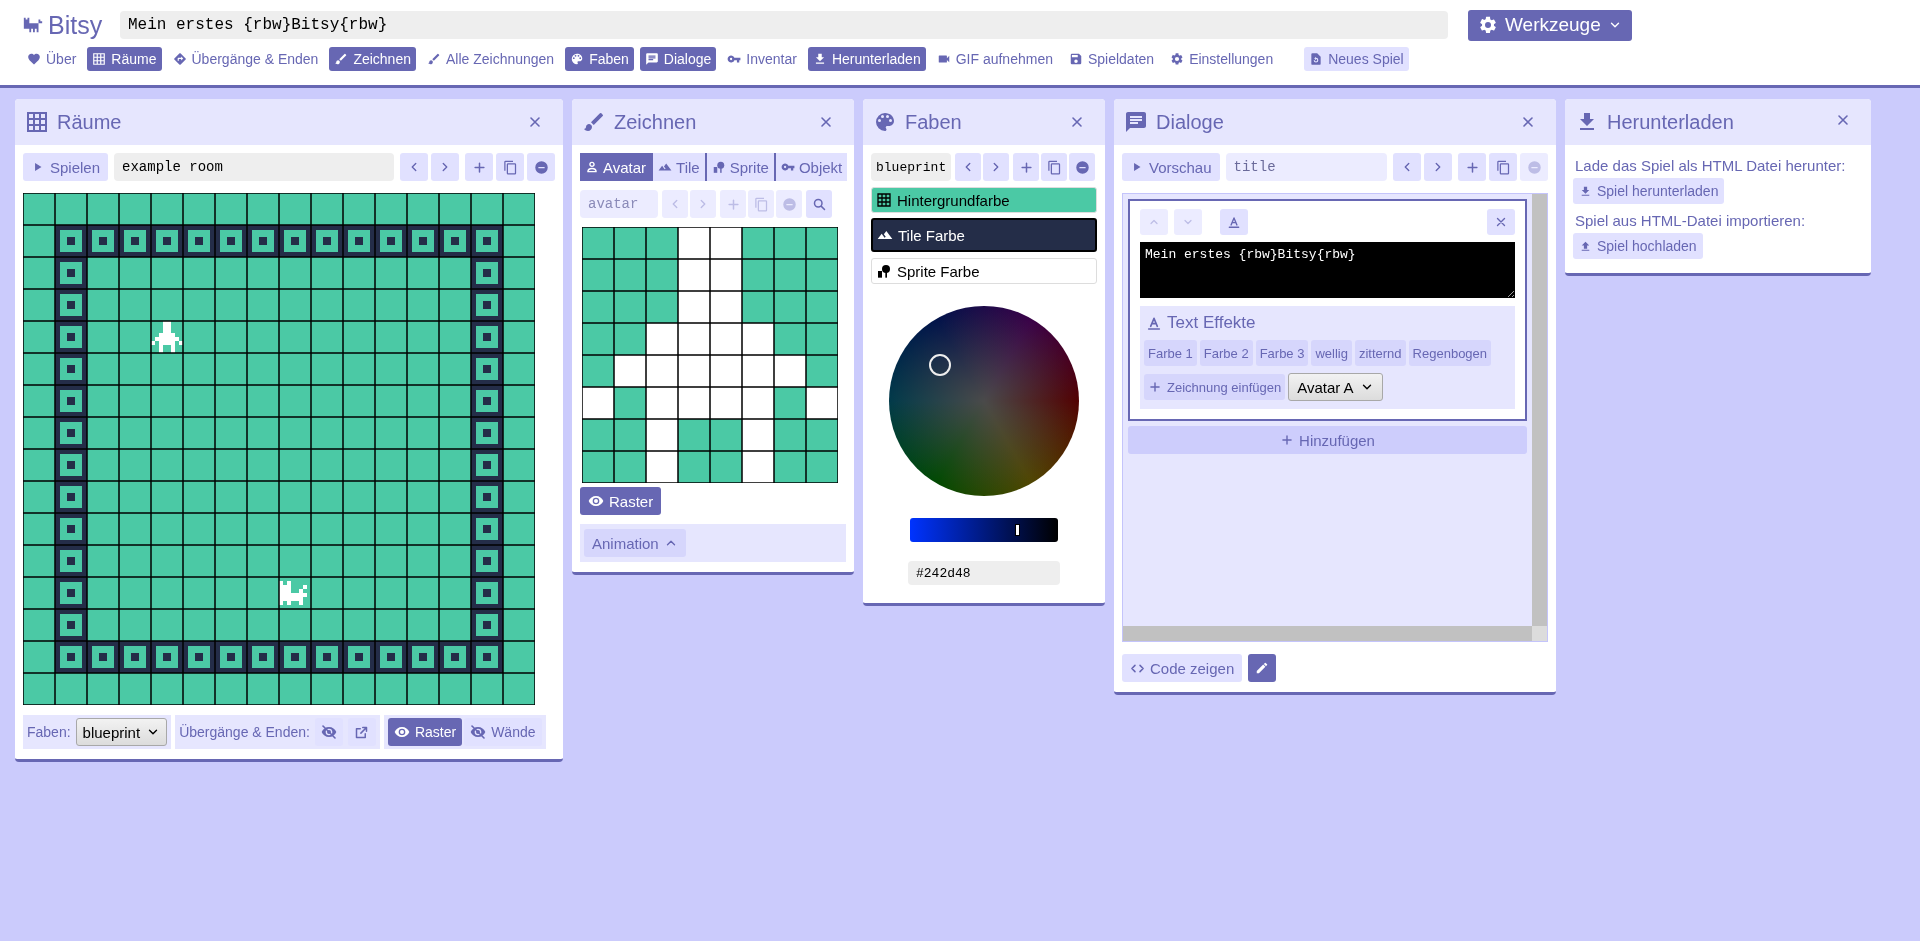  Describe the element at coordinates (1450, 353) in the screenshot. I see `effect-button: Regenbogen` at that location.